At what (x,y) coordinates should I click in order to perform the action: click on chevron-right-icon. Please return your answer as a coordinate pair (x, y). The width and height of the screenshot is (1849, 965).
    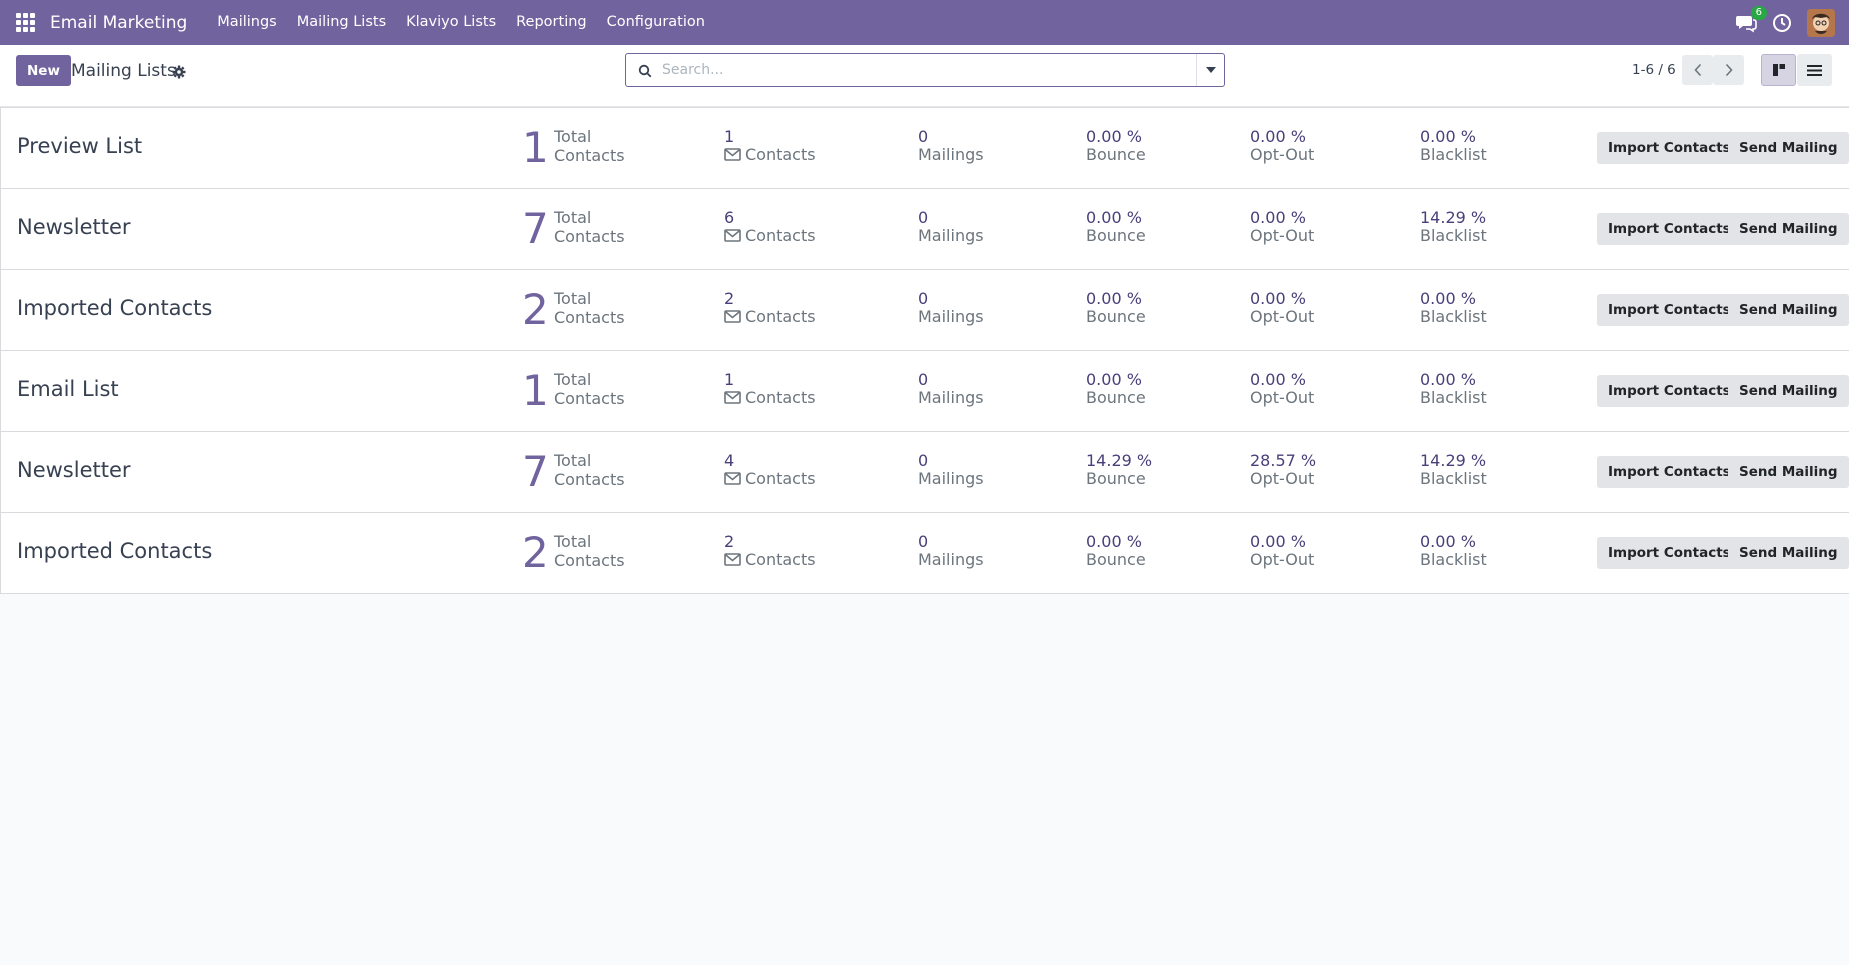
    Looking at the image, I should click on (1729, 70).